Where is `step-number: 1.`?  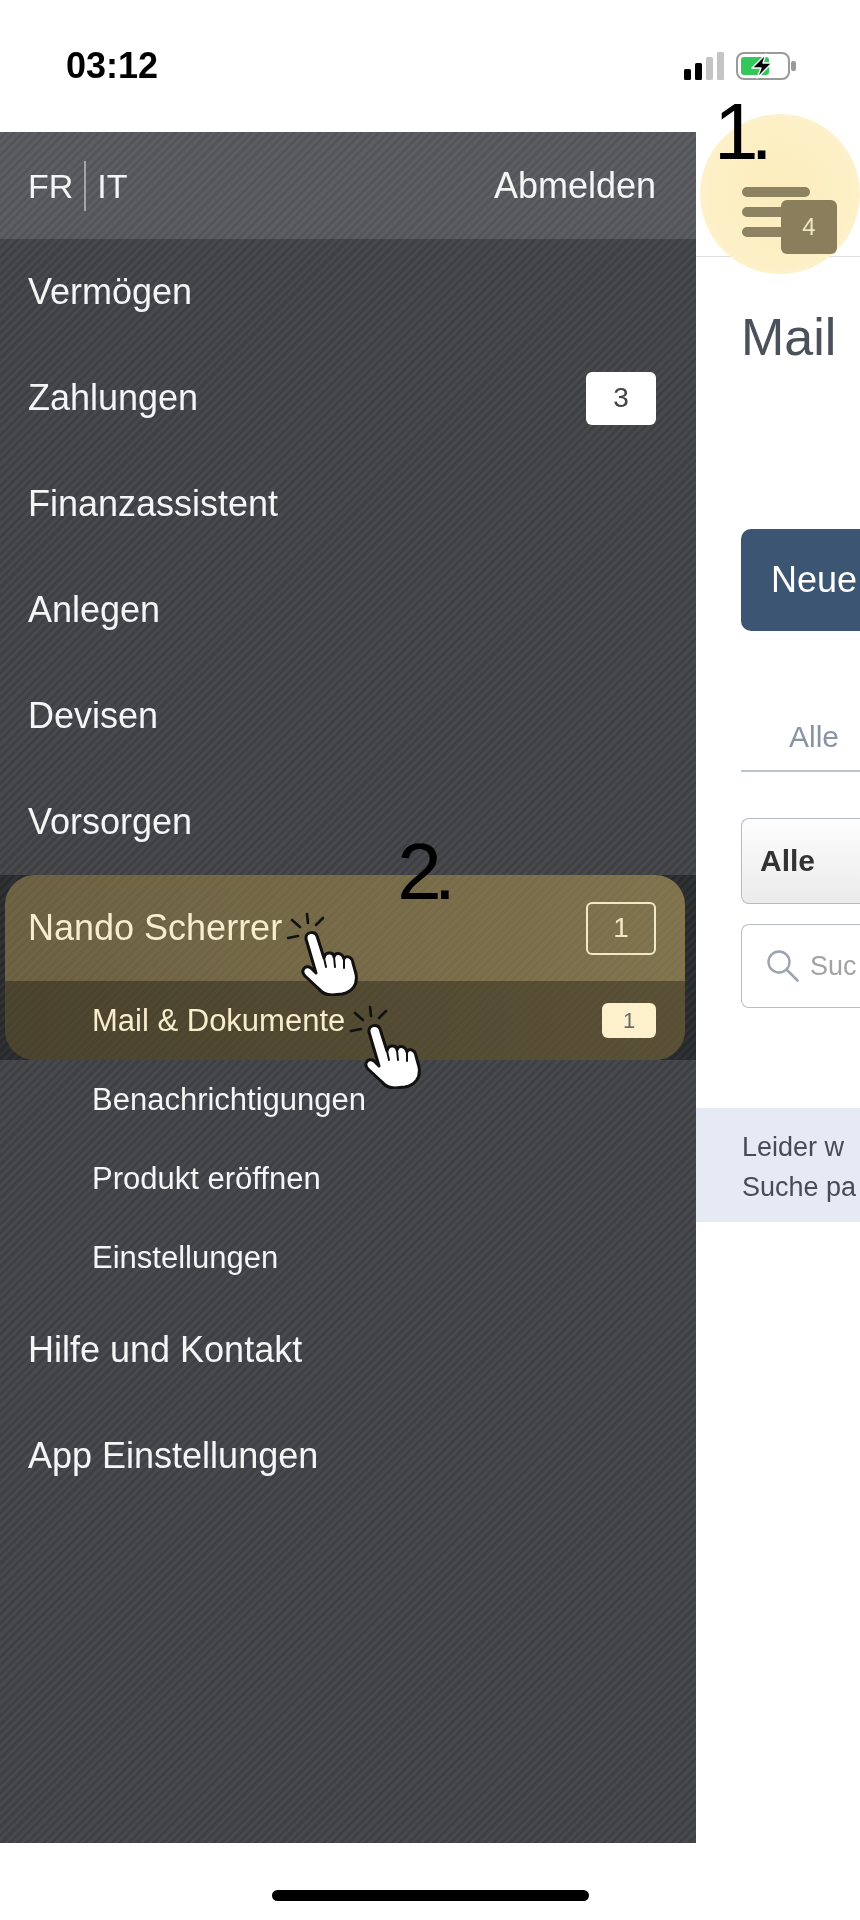 step-number: 1. is located at coordinates (739, 132).